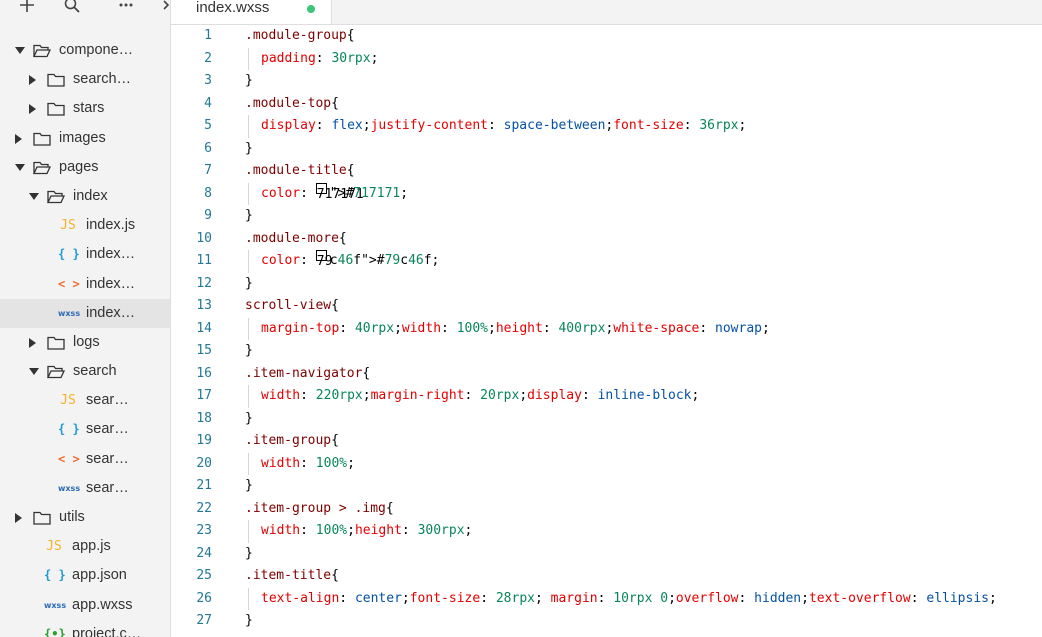 The width and height of the screenshot is (1042, 637). I want to click on code-line: 2 padding: 30rpx;, so click(606, 58).